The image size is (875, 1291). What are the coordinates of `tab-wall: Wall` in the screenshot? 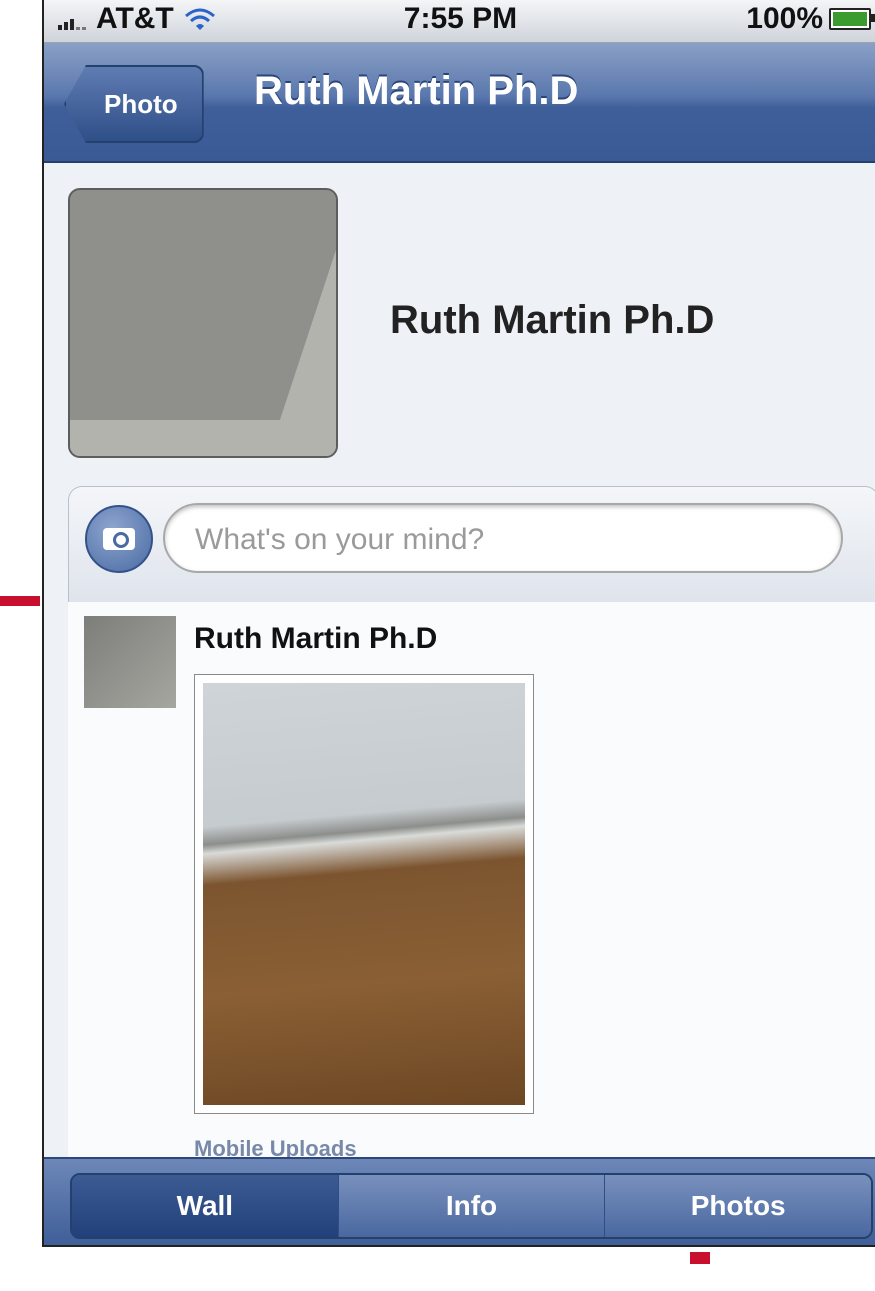 It's located at (205, 1206).